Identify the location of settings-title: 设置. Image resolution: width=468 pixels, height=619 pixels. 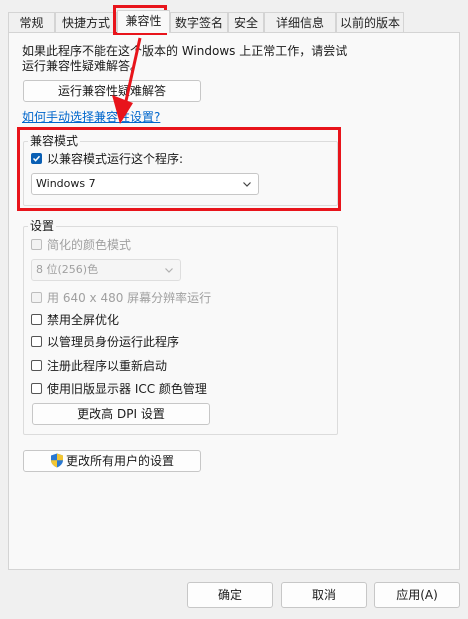
(42, 226).